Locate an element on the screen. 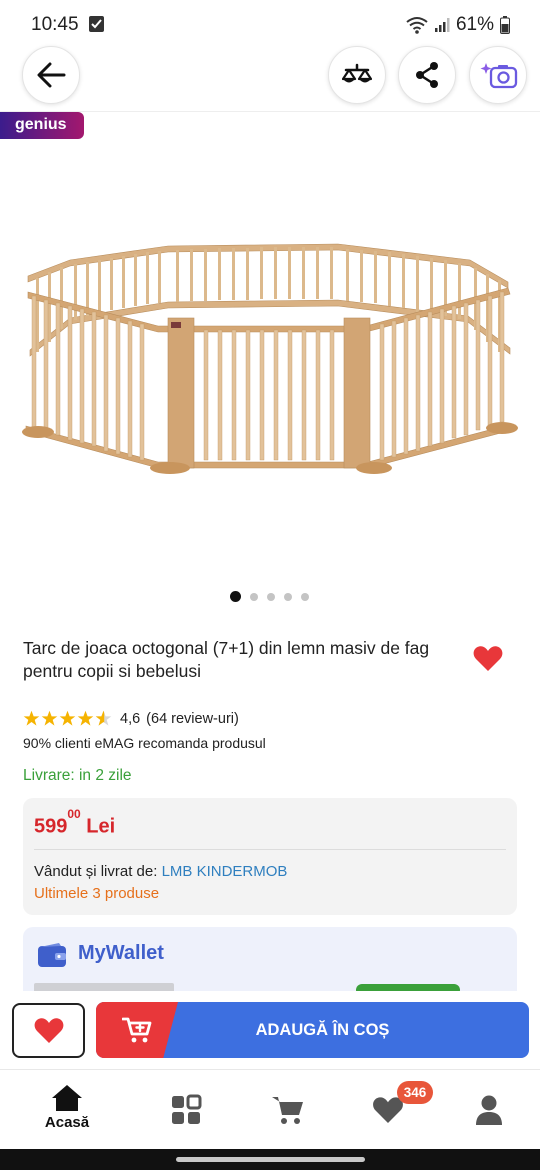  grid-icon is located at coordinates (187, 1109).